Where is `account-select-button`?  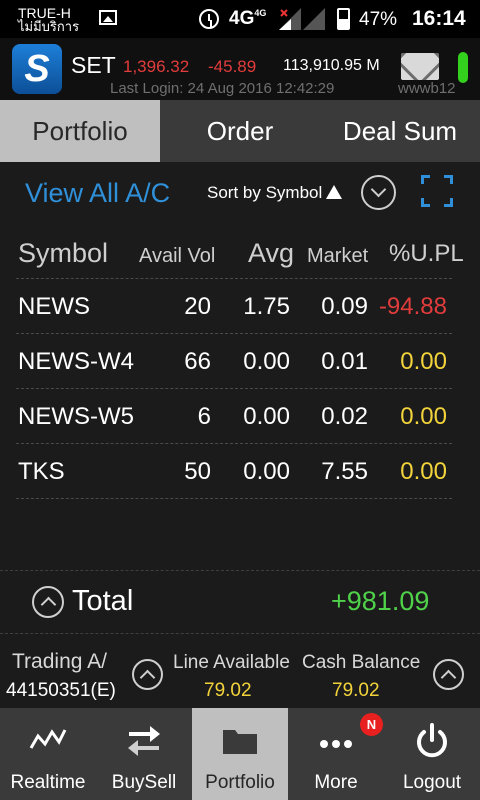
account-select-button is located at coordinates (147, 674).